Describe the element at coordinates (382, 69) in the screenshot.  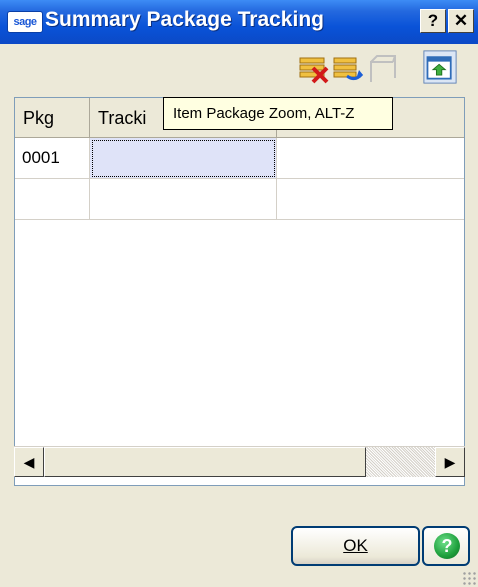
I see `frame-icon` at that location.